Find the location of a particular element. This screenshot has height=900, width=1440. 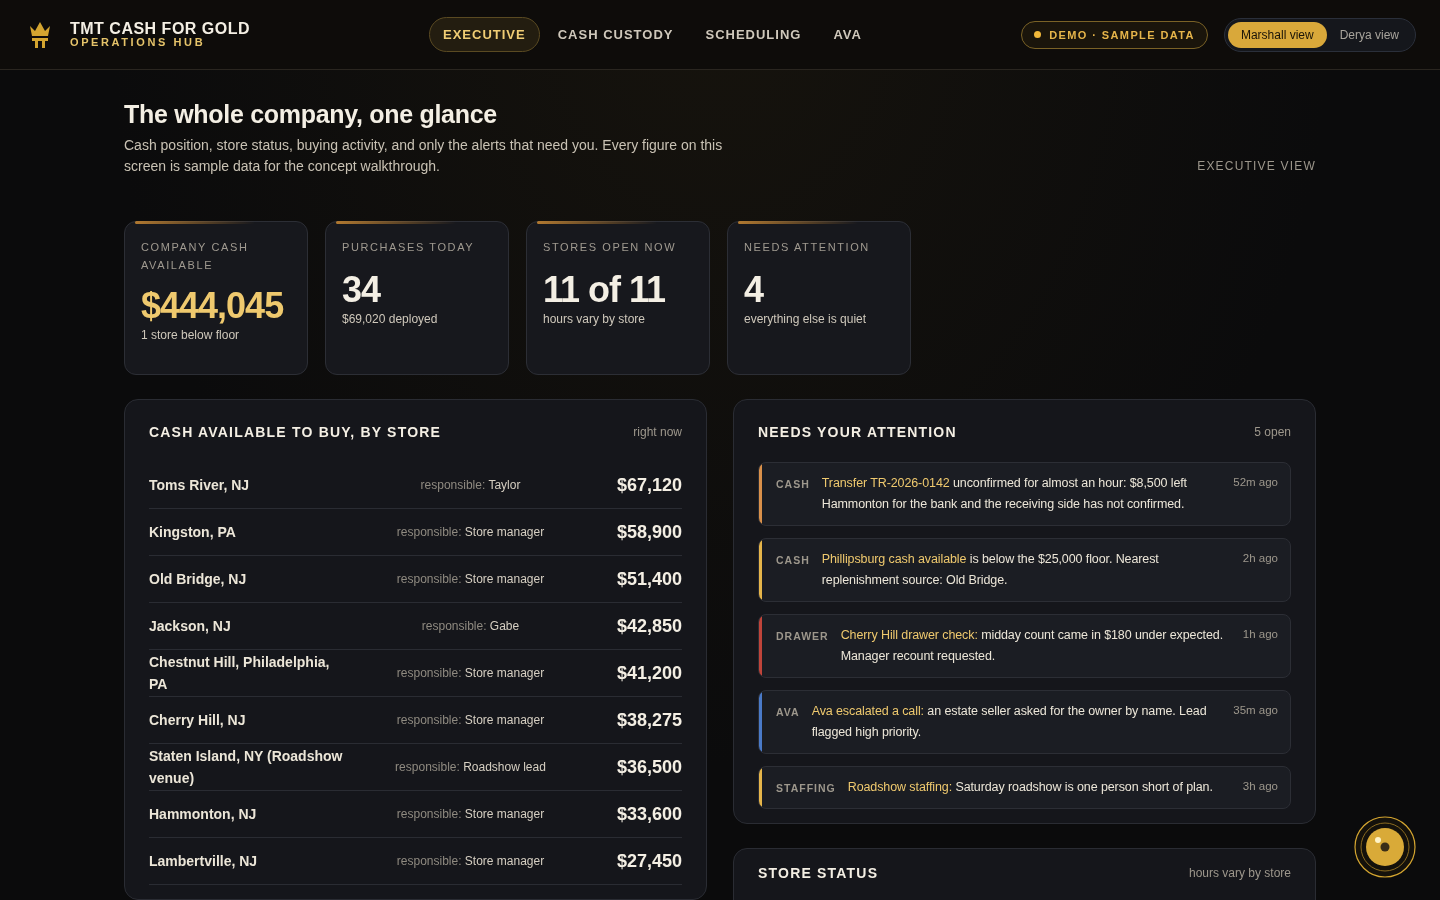

brand-title: TMT CASH FOR GOLD is located at coordinates (160, 28).